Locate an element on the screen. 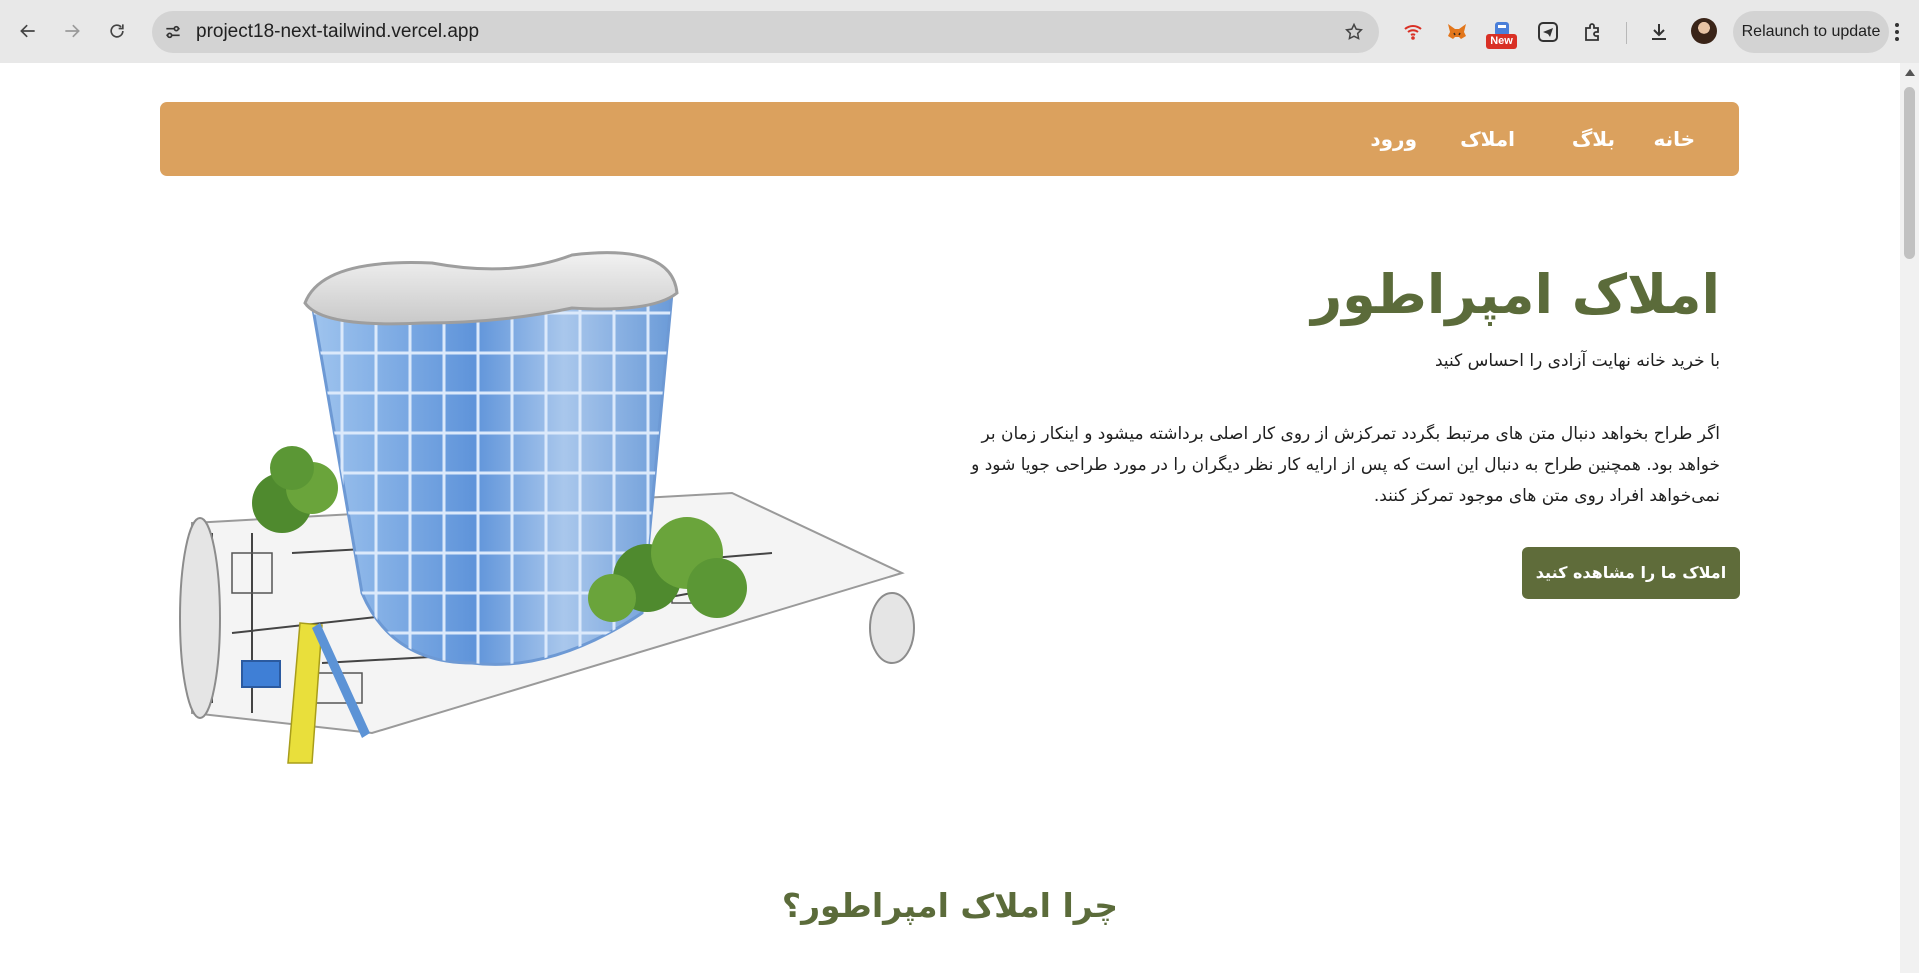 This screenshot has width=1919, height=973. hero-subtitle: با خرید خانه نهایت آزادی را احساس کنید is located at coordinates (1577, 361).